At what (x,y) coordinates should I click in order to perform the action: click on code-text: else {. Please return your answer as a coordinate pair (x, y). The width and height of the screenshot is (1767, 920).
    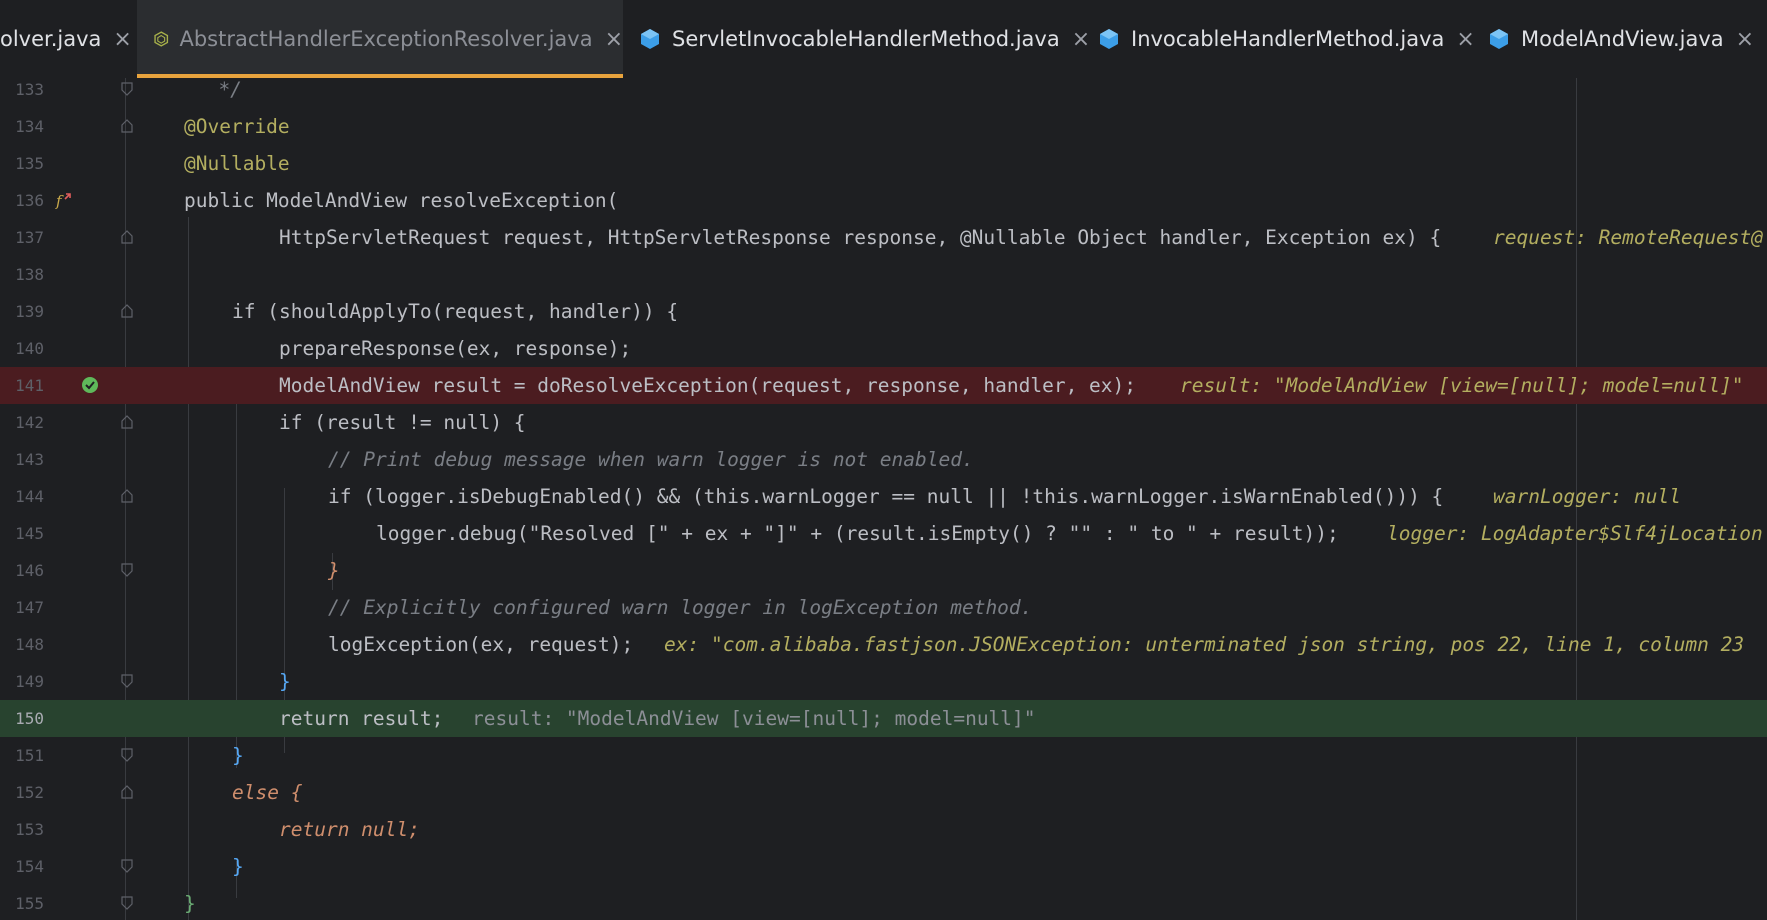
    Looking at the image, I should click on (267, 792).